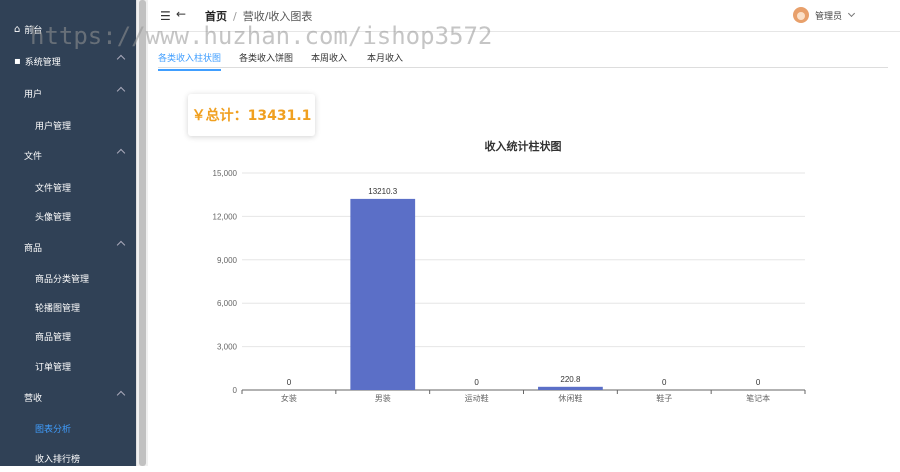 Image resolution: width=900 pixels, height=472 pixels. What do you see at coordinates (17, 61) in the screenshot?
I see `grid-icon: ▪` at bounding box center [17, 61].